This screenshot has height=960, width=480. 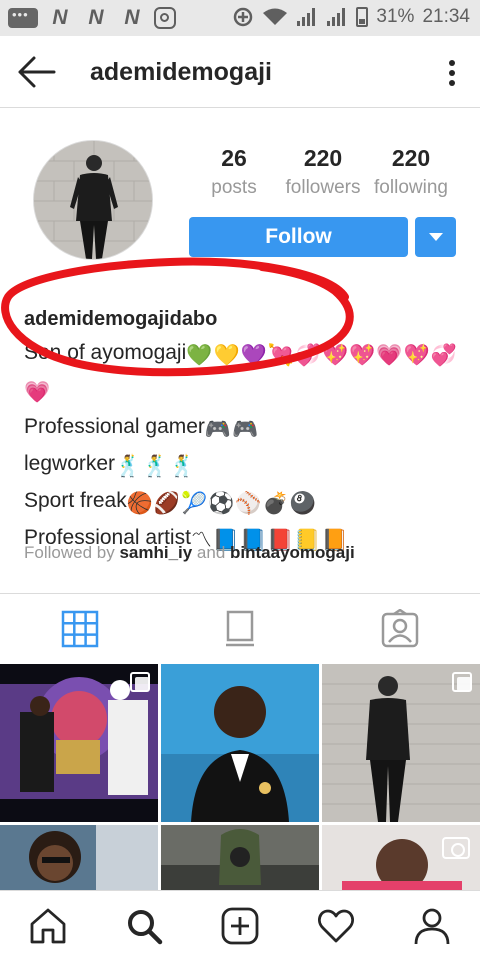 I want to click on grid-icon, so click(x=80, y=629).